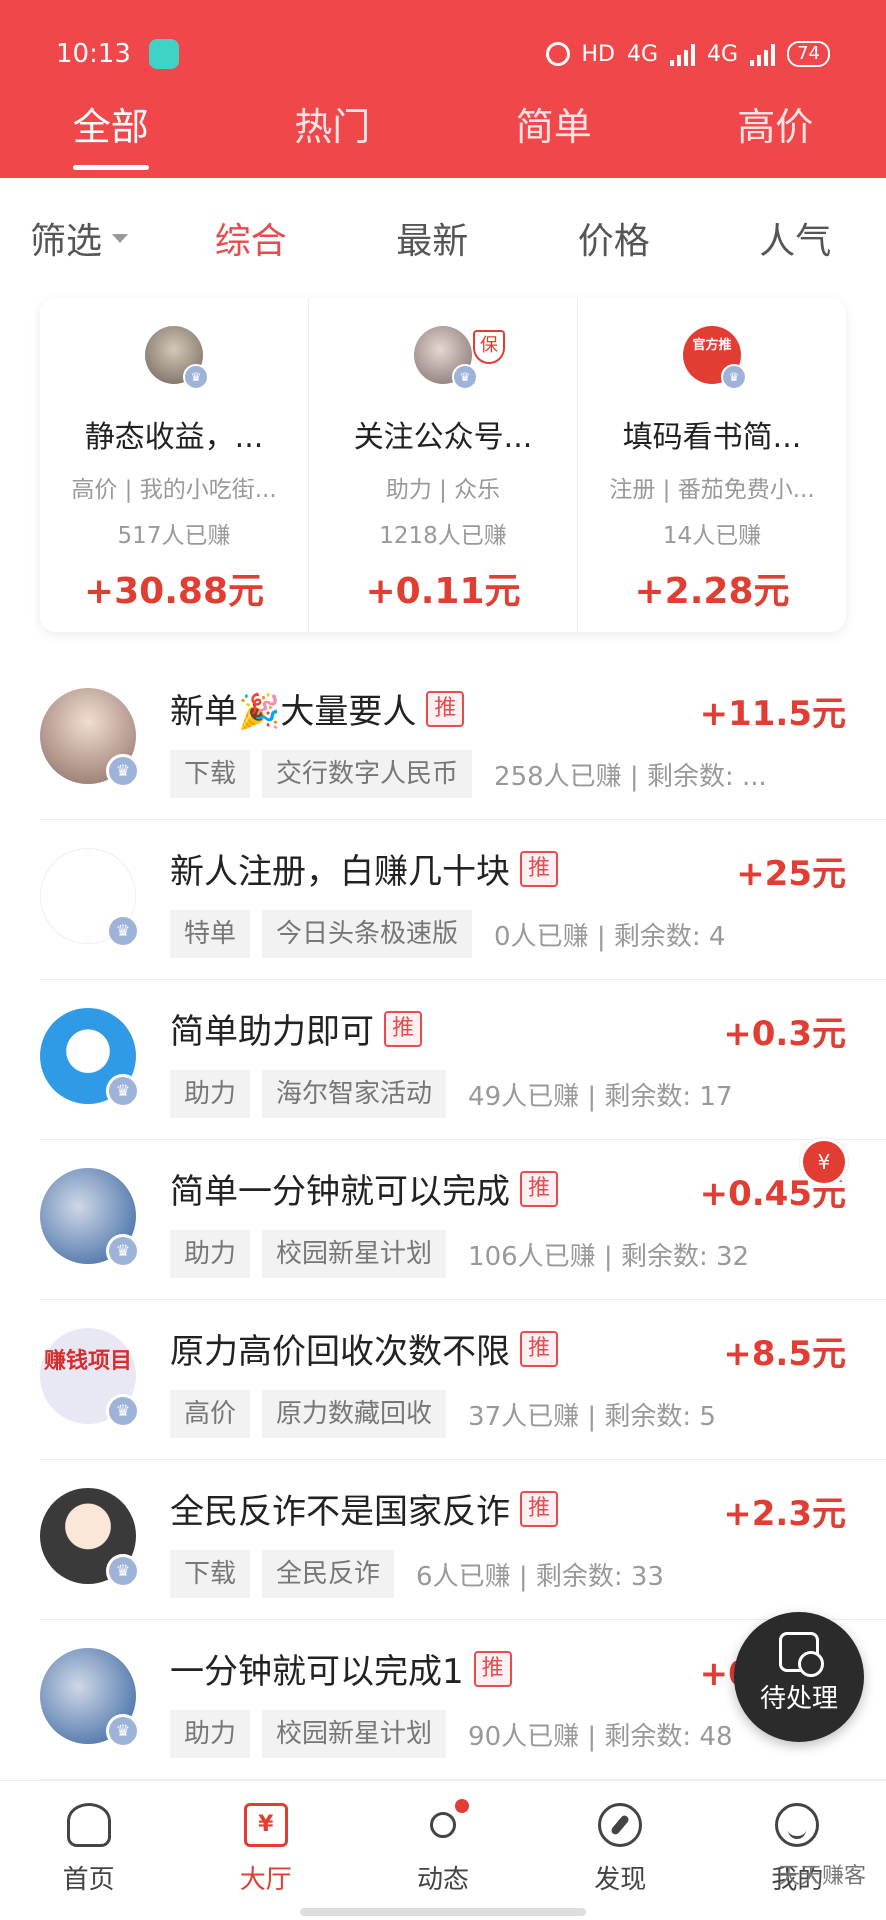  What do you see at coordinates (265, 1850) in the screenshot?
I see `nav-hall: ¥ 大厅` at bounding box center [265, 1850].